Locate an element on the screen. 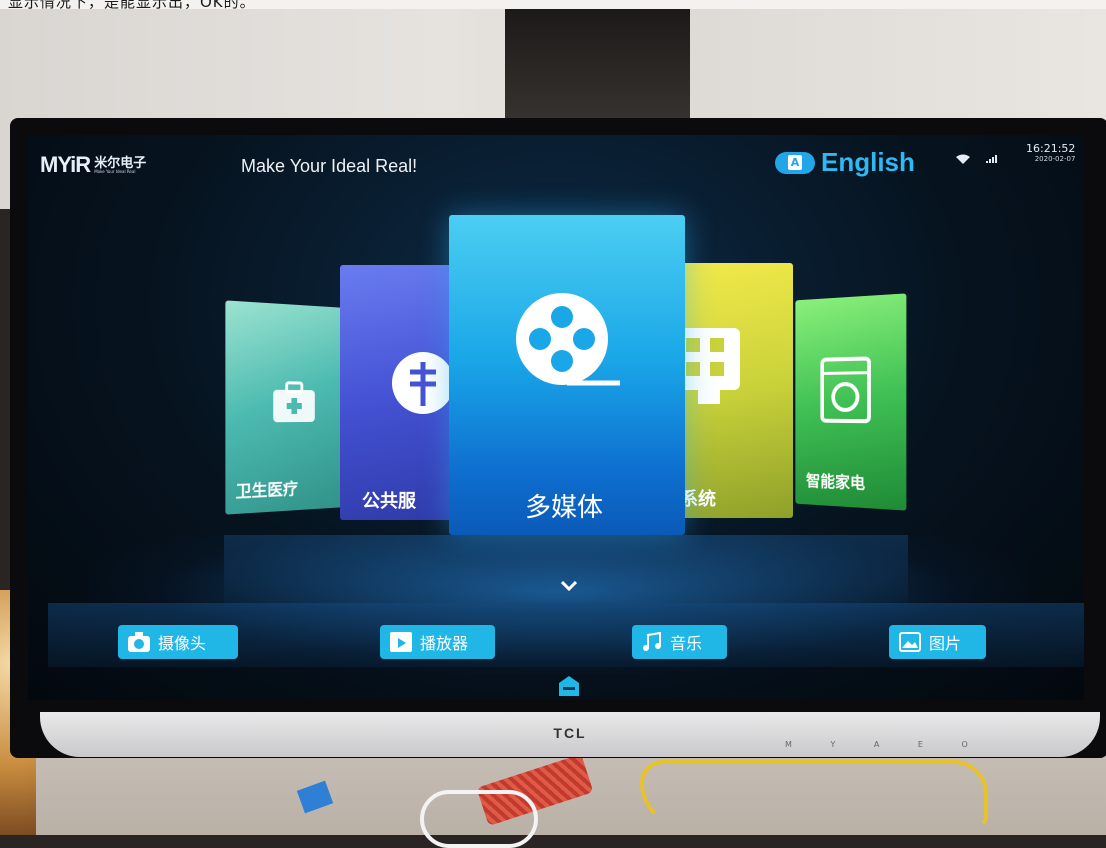  card-health-label: 卫生医疗 is located at coordinates (267, 488).